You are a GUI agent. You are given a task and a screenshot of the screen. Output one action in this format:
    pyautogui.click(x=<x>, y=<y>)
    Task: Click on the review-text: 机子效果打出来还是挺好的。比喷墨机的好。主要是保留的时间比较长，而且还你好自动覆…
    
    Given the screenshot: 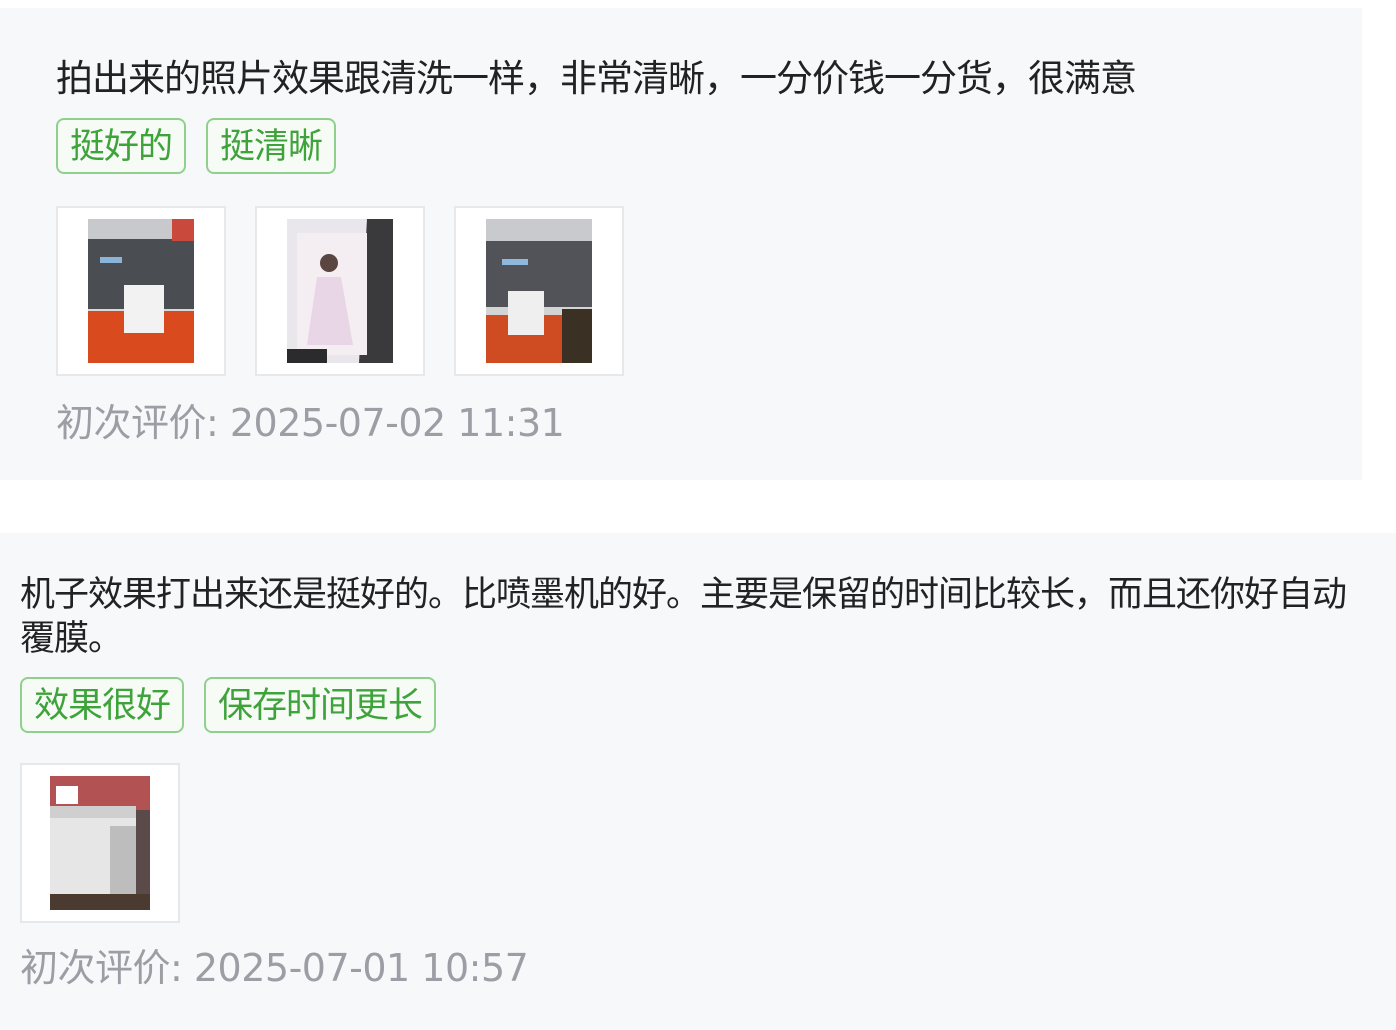 What is the action you would take?
    pyautogui.click(x=683, y=617)
    